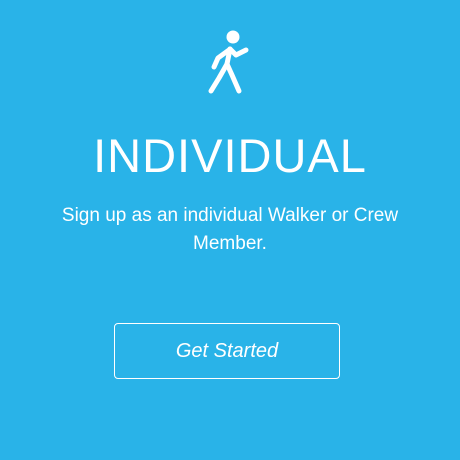  Describe the element at coordinates (230, 155) in the screenshot. I see `page-title: INDIVIDUAL` at that location.